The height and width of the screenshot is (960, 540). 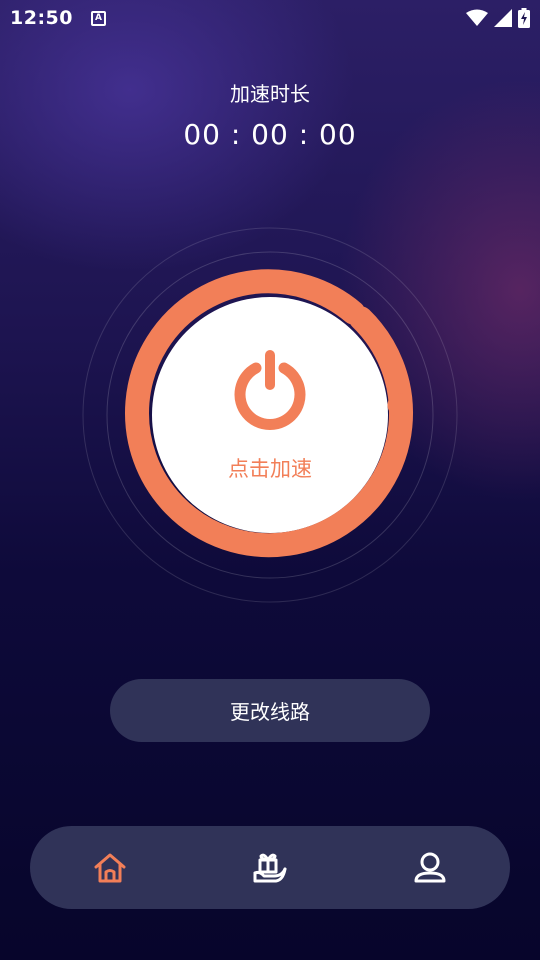 What do you see at coordinates (270, 18) in the screenshot?
I see `status-bar: 12:50 A` at bounding box center [270, 18].